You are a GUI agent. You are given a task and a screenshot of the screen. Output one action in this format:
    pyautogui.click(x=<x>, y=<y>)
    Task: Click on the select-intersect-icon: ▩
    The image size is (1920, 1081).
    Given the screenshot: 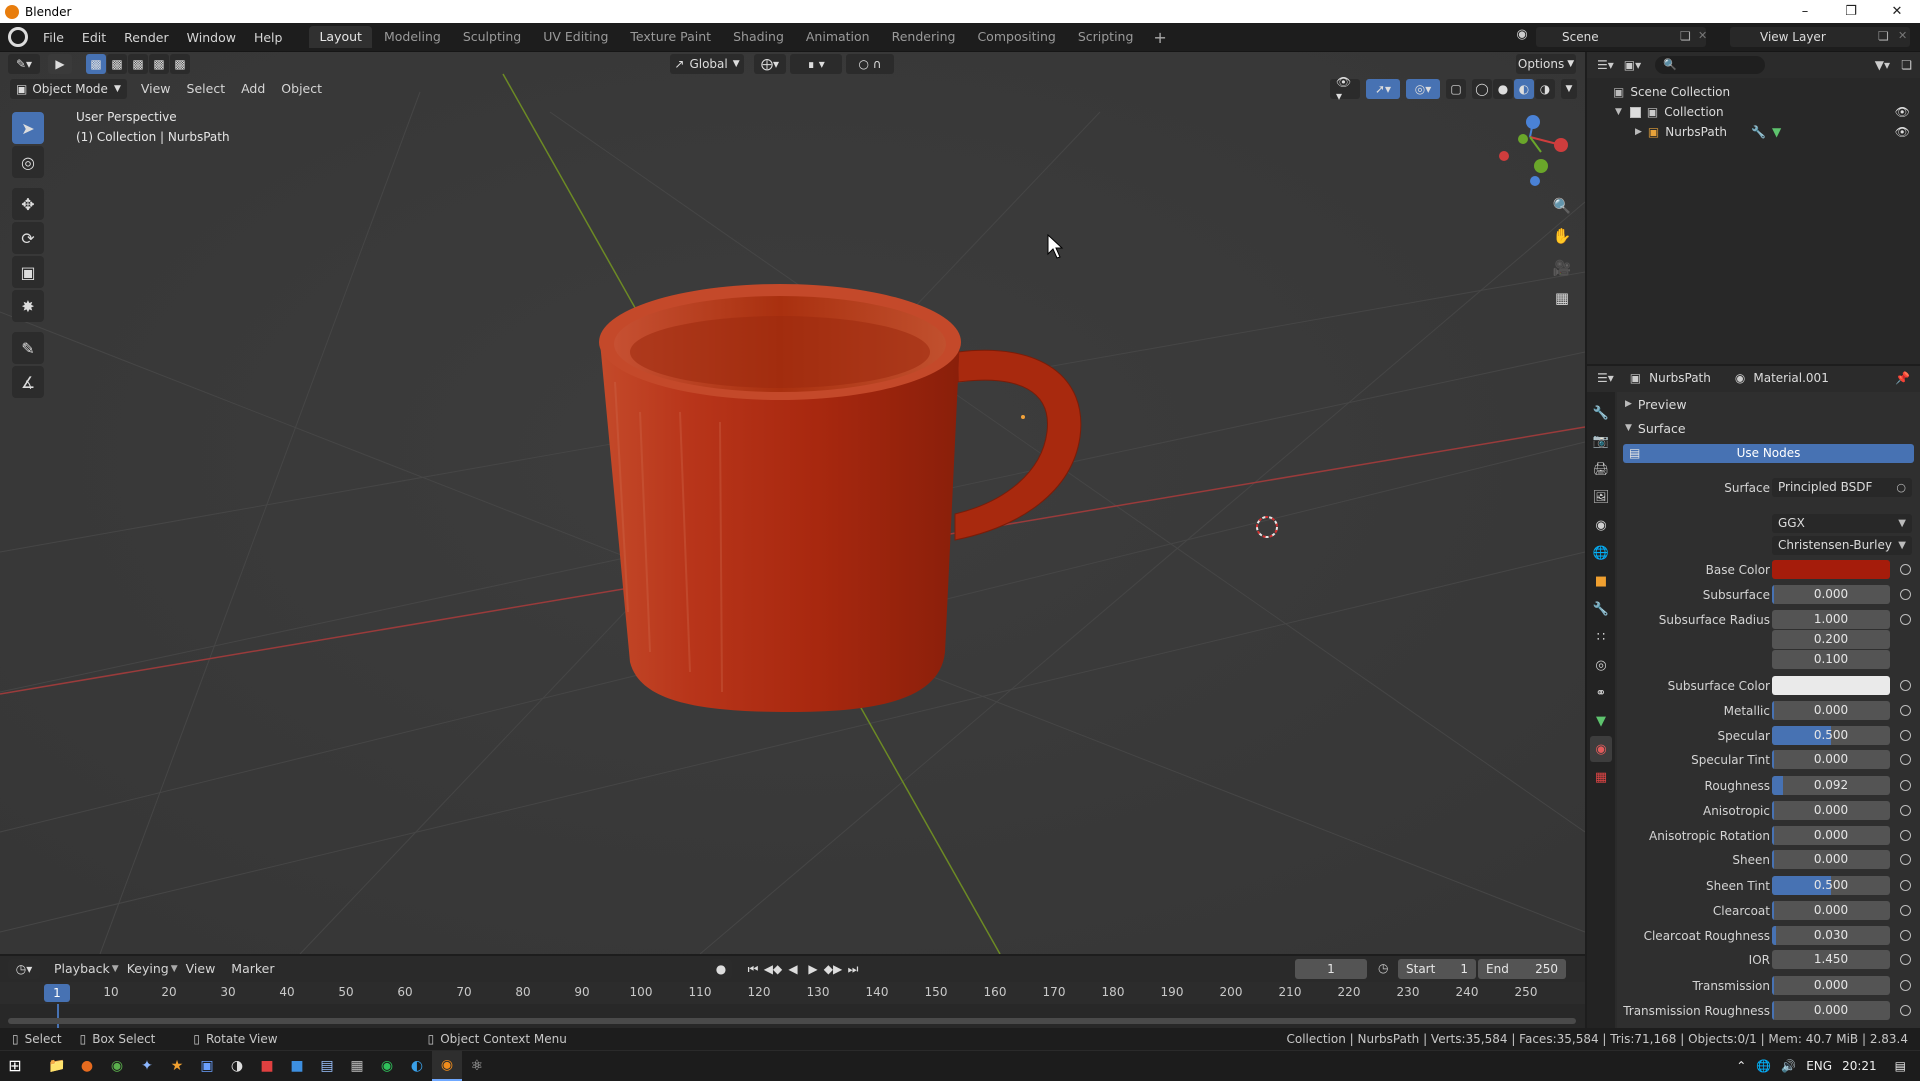 What is the action you would take?
    pyautogui.click(x=180, y=64)
    